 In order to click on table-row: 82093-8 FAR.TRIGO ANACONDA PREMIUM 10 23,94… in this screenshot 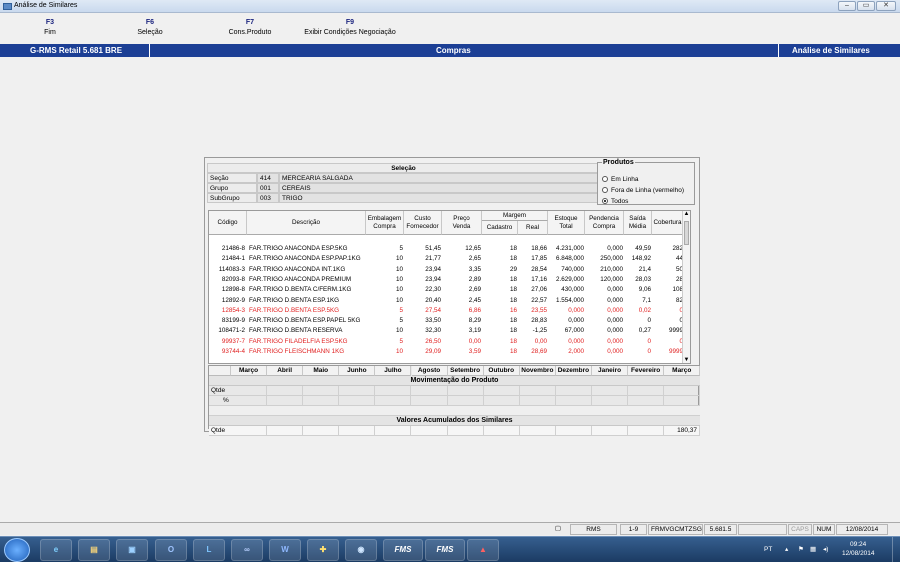, I will do `click(449, 280)`.